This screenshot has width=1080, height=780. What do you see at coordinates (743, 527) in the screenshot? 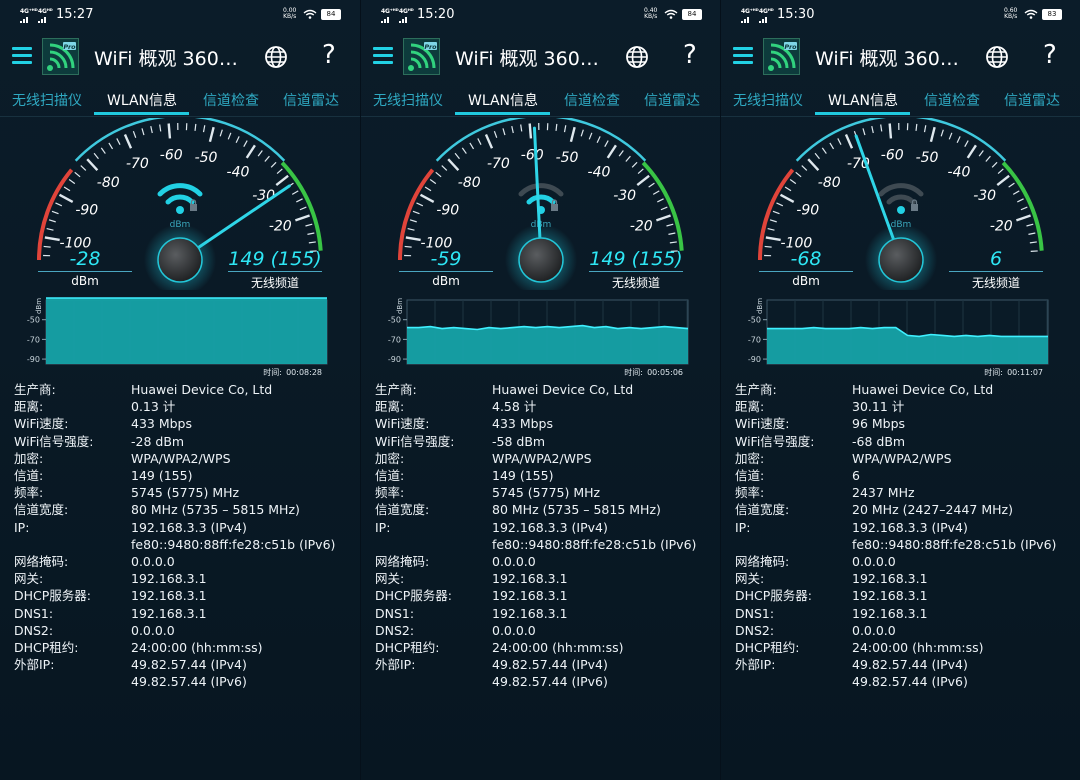
I see `info-key: IP:` at bounding box center [743, 527].